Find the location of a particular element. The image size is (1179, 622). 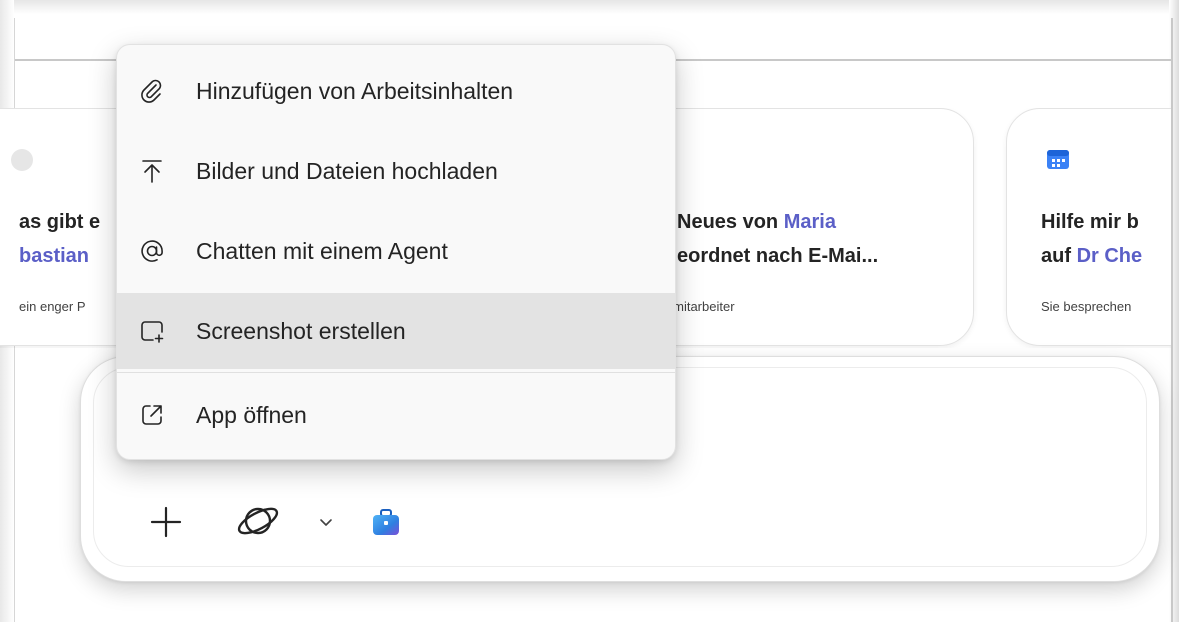

menu-item-label: App öffnen is located at coordinates (251, 414).